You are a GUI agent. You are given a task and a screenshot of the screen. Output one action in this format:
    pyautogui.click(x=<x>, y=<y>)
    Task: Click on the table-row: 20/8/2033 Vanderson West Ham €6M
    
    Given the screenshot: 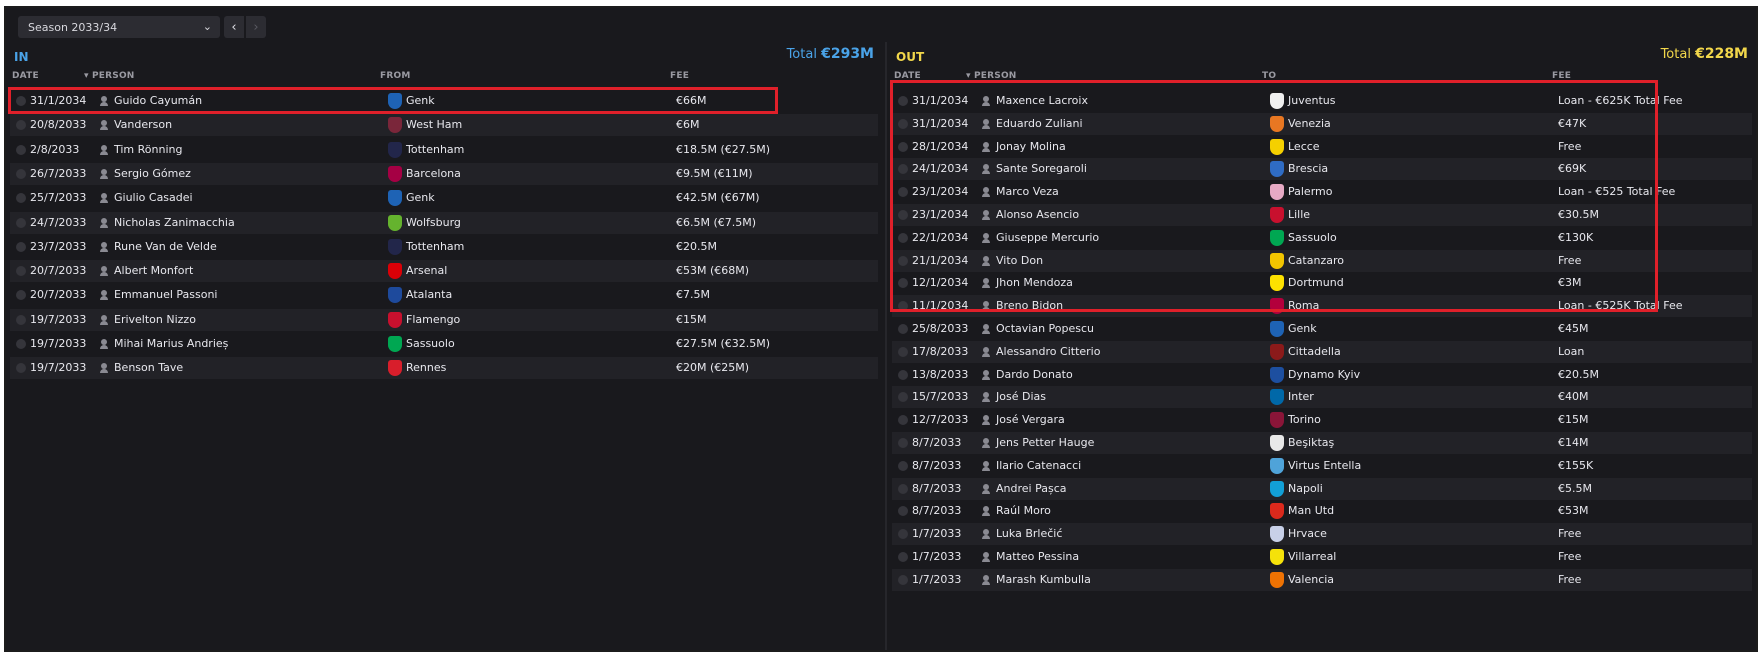 What is the action you would take?
    pyautogui.click(x=444, y=125)
    